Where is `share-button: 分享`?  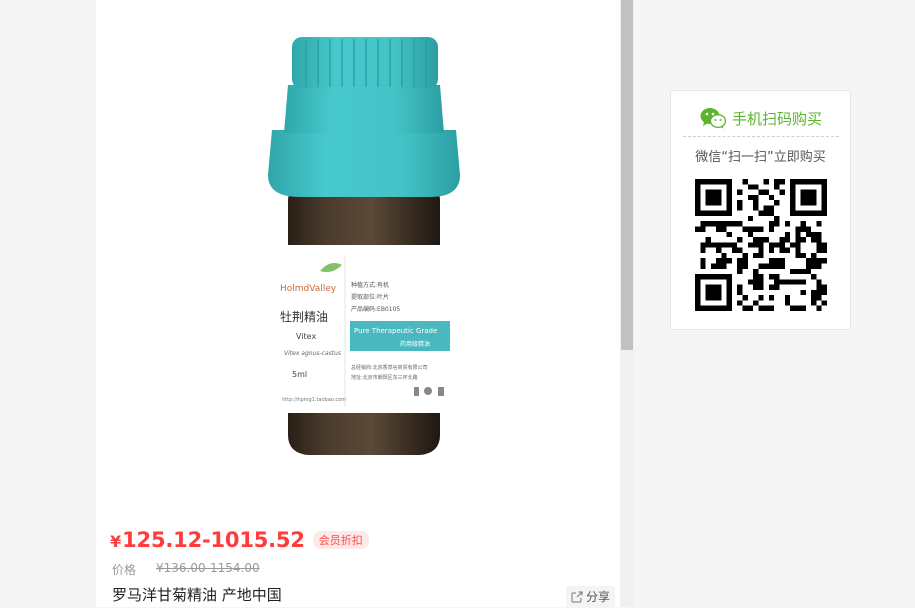
share-button: 分享 is located at coordinates (591, 597).